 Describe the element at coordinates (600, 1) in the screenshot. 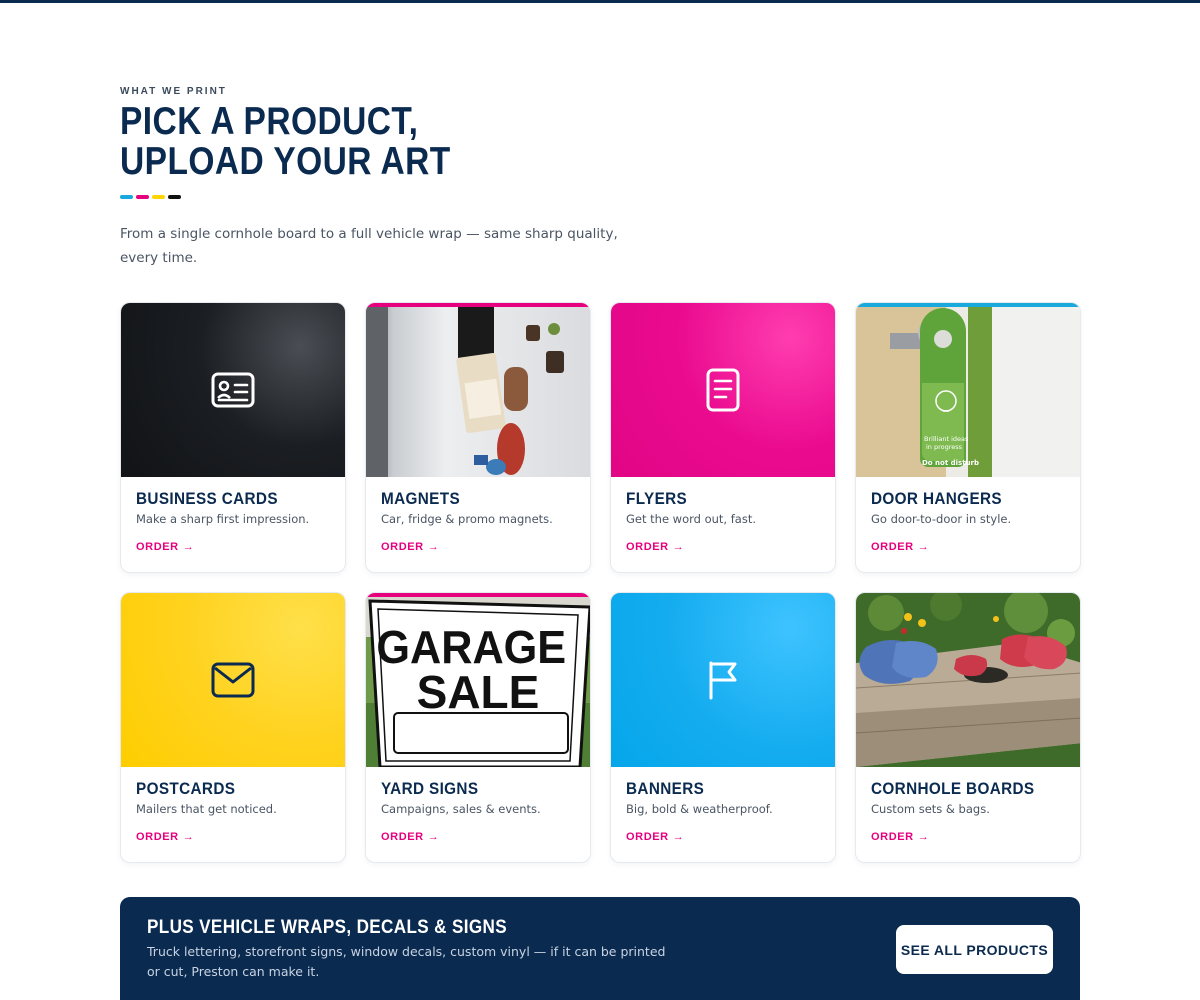

I see `top-accent-bar` at that location.